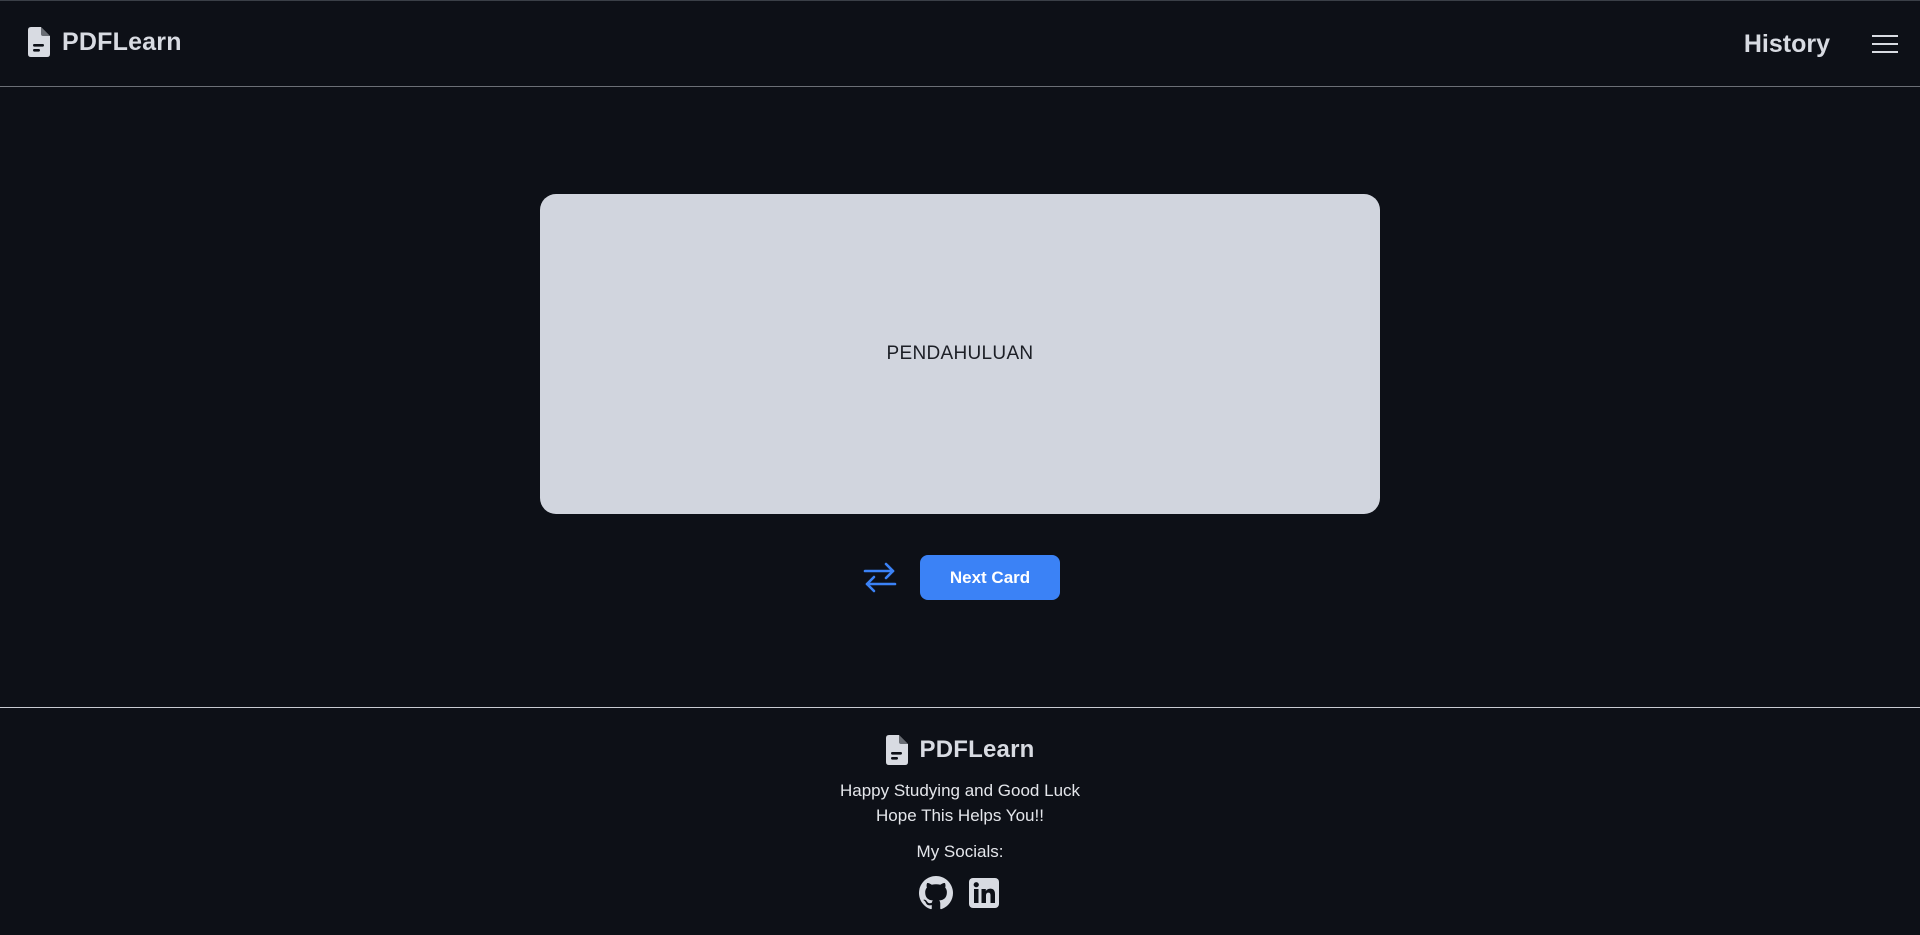 The width and height of the screenshot is (1920, 935). I want to click on footer-message-2: Hope This Helps You!!, so click(960, 815).